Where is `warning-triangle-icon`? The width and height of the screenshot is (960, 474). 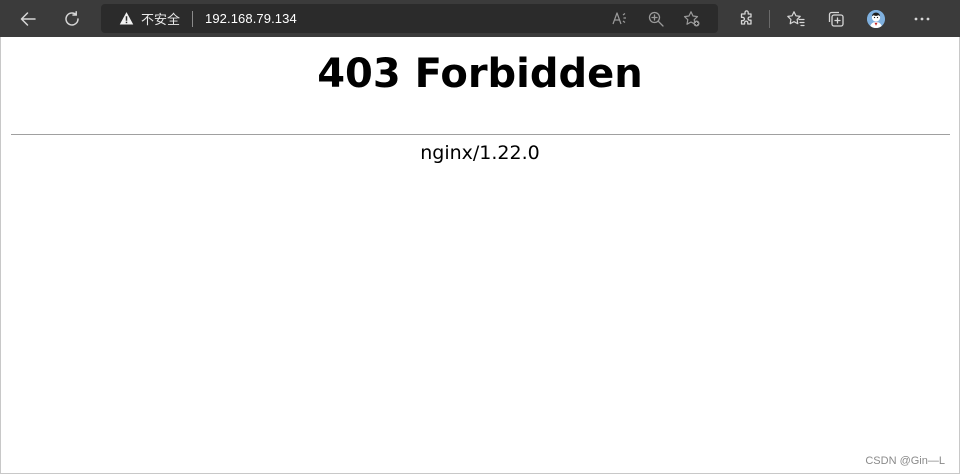
warning-triangle-icon is located at coordinates (126, 18).